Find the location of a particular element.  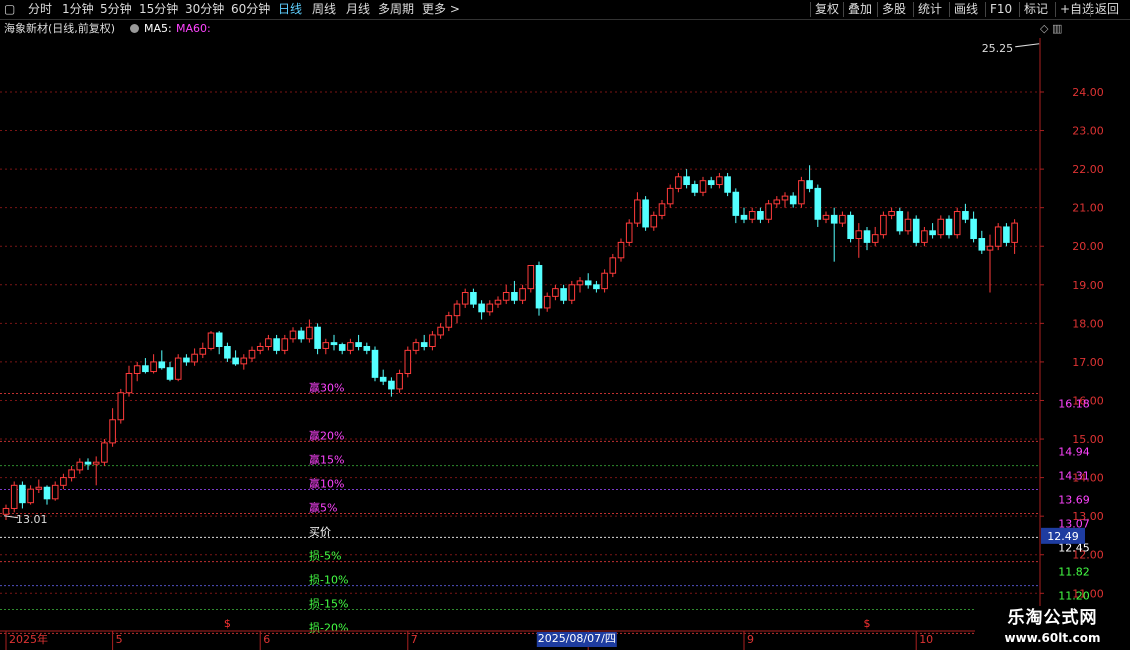

x-tick-label: 6 is located at coordinates (266, 639).